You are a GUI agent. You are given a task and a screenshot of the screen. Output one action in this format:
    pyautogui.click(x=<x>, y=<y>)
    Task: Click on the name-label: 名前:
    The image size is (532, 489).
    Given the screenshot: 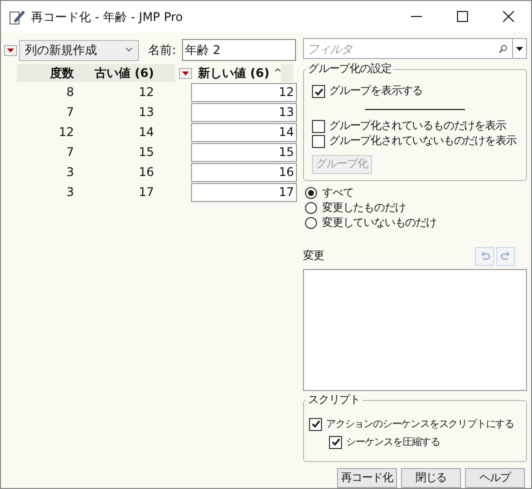 What is the action you would take?
    pyautogui.click(x=162, y=50)
    